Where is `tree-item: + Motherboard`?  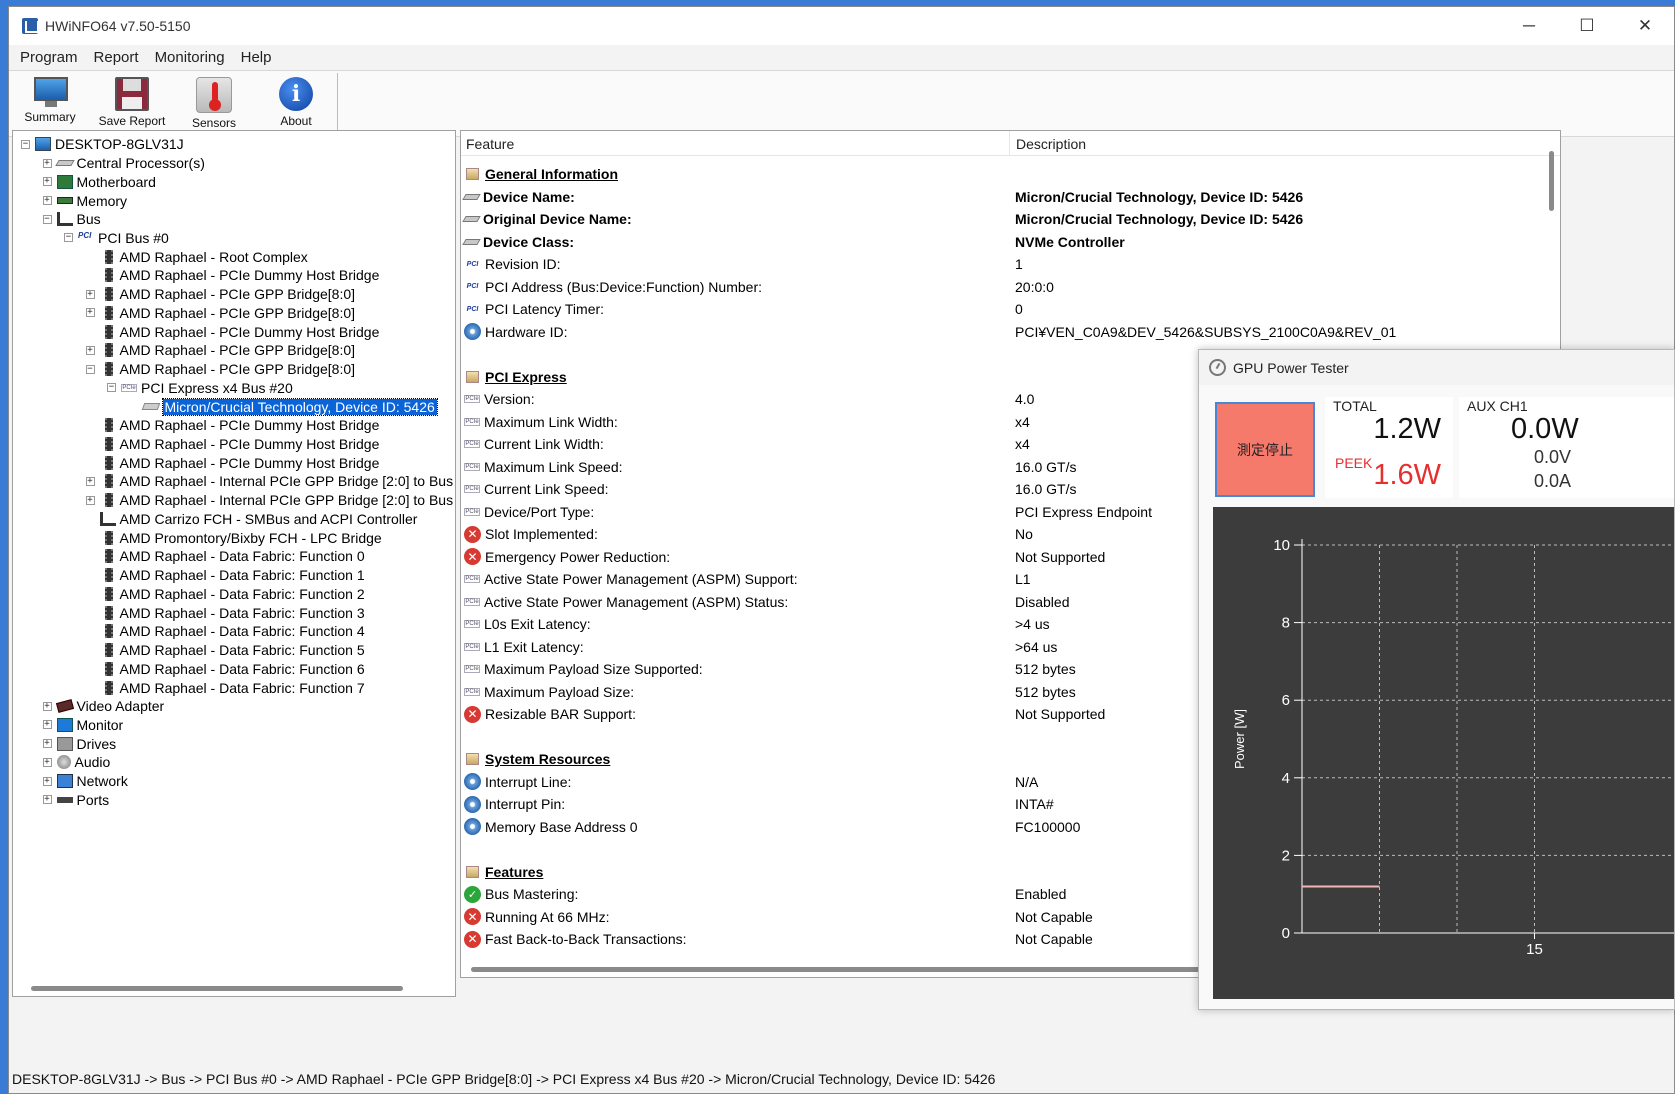
tree-item: + Motherboard is located at coordinates (99, 181).